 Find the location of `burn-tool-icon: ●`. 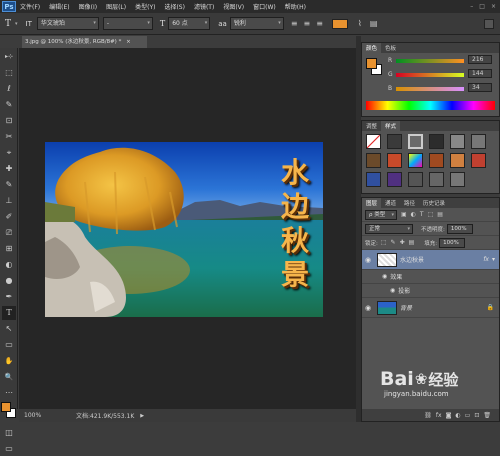

burn-tool-icon: ● is located at coordinates (9, 281).